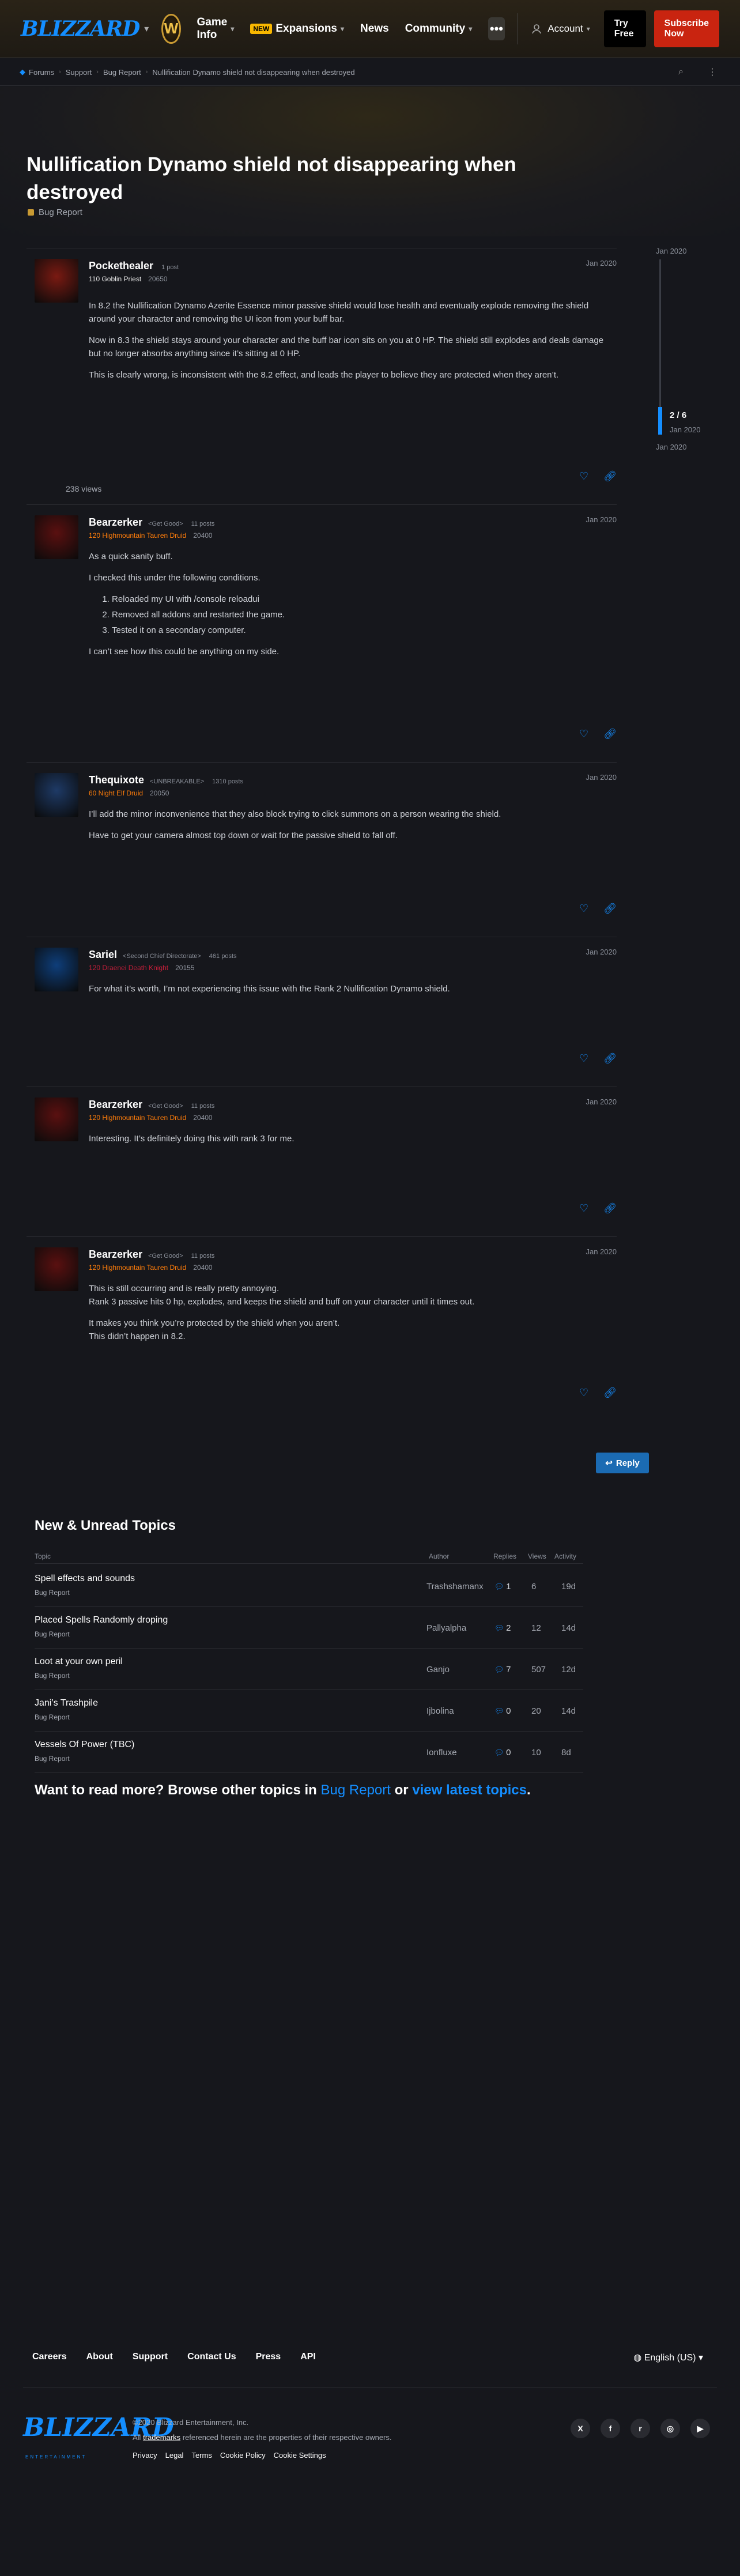 The height and width of the screenshot is (2576, 740). Describe the element at coordinates (99, 2357) in the screenshot. I see `footer-about: About` at that location.